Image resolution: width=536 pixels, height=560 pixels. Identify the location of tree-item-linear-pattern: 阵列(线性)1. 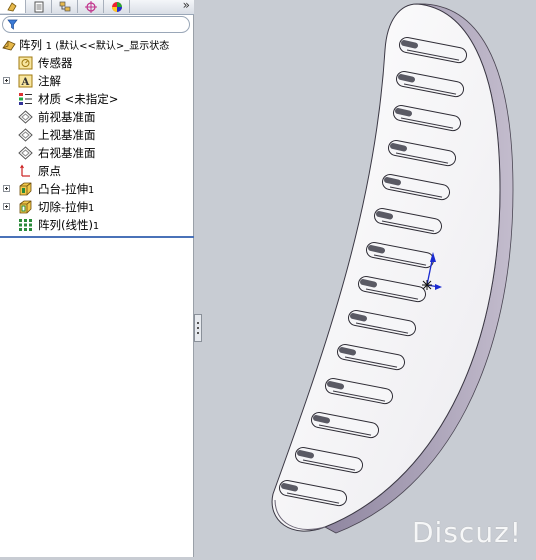
(97, 225).